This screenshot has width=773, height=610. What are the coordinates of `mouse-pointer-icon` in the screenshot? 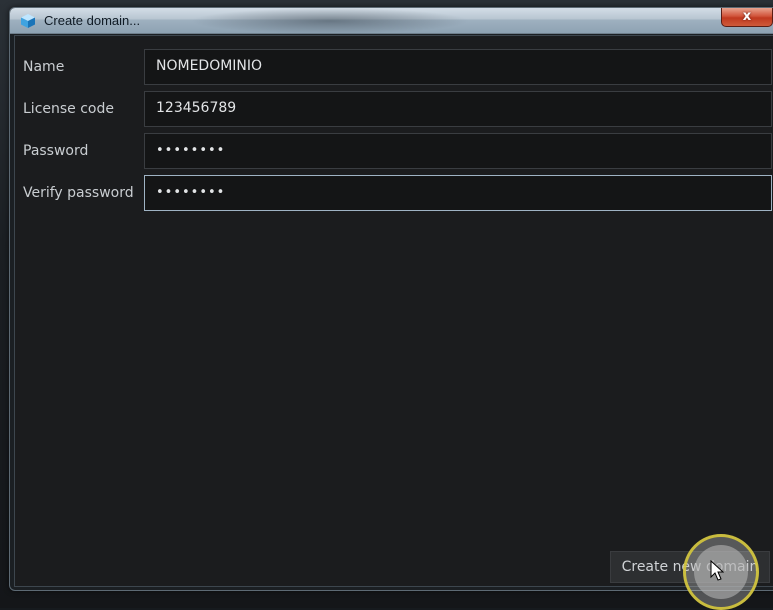 It's located at (717, 570).